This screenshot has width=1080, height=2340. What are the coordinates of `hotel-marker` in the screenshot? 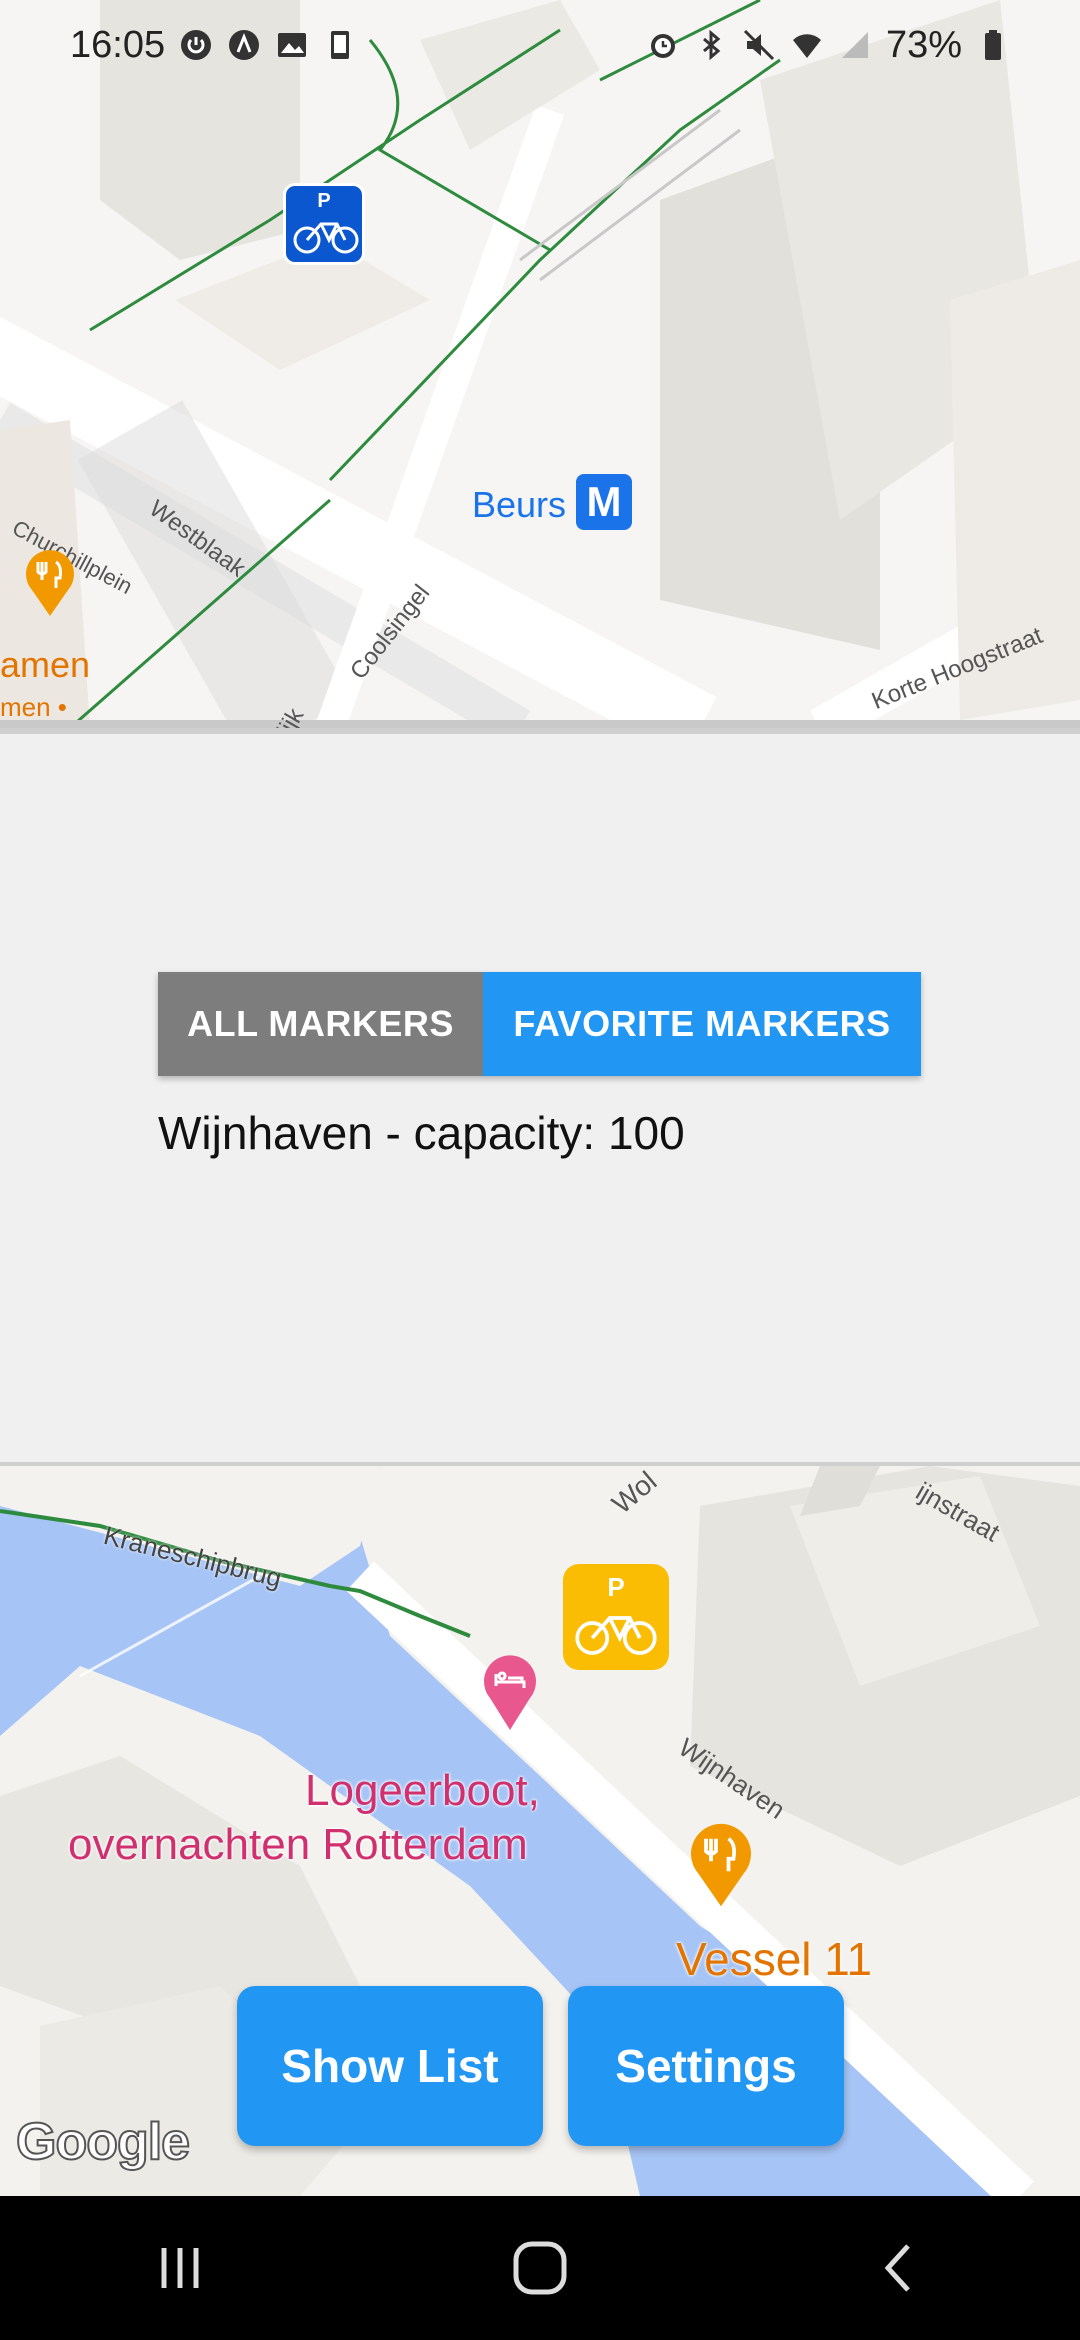 It's located at (510, 1692).